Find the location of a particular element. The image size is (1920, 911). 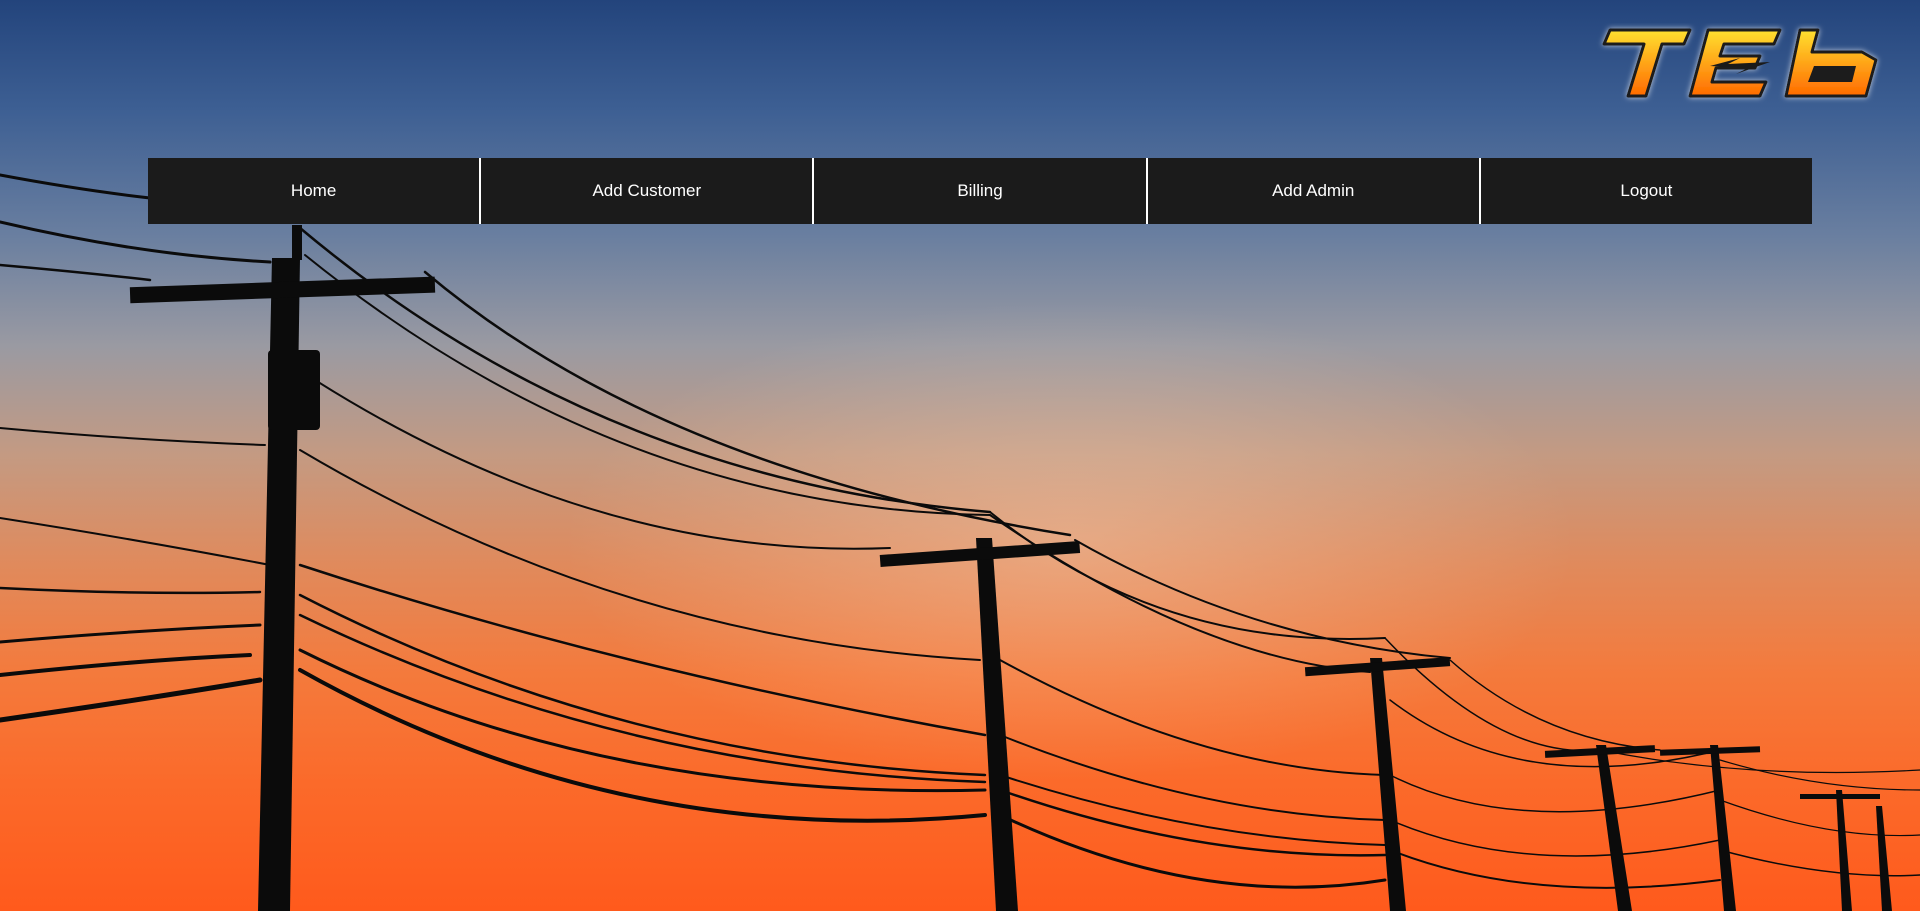

teb-logo-icon is located at coordinates (1740, 63).